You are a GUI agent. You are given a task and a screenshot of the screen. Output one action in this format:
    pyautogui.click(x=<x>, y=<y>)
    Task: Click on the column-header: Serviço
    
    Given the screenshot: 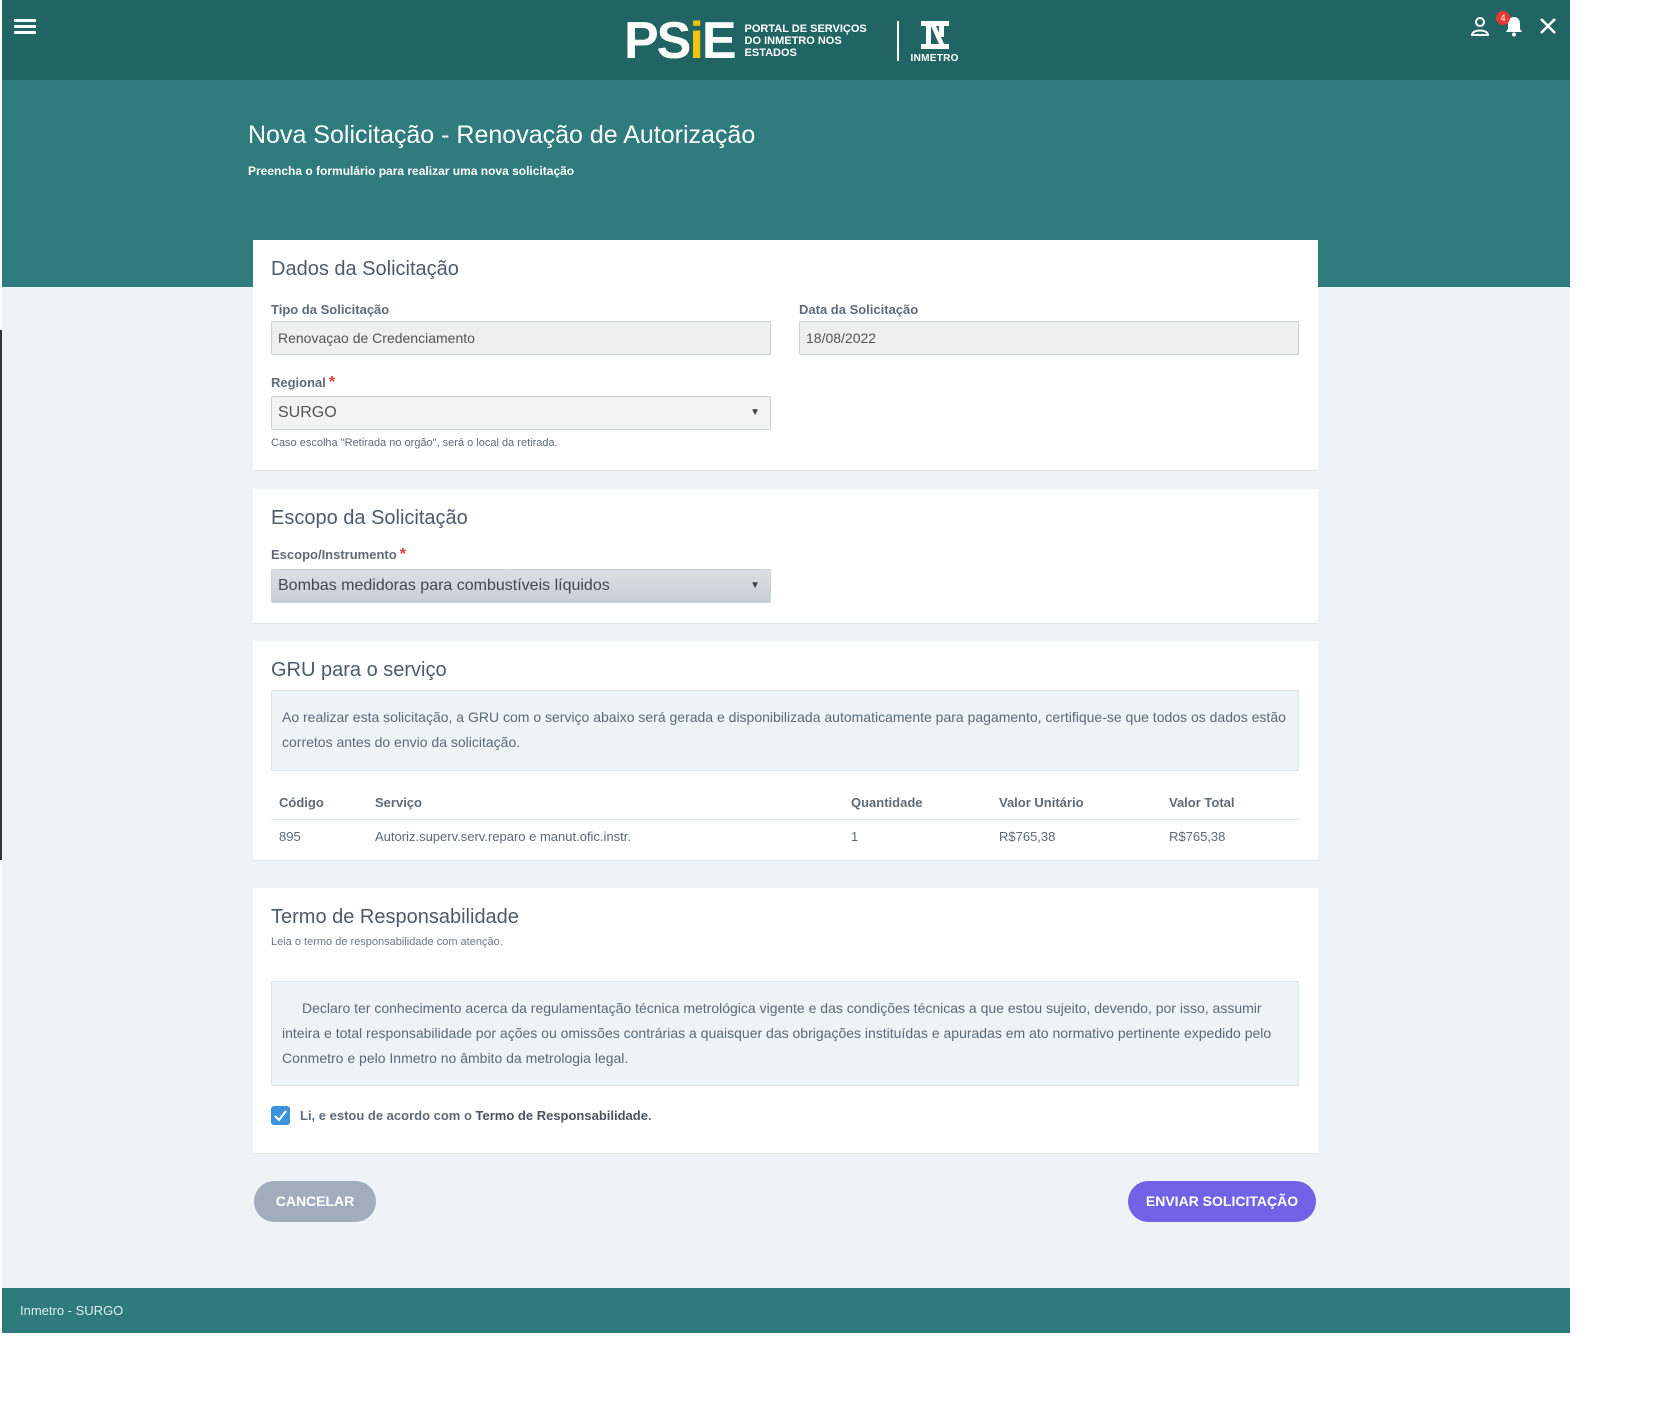 What is the action you would take?
    pyautogui.click(x=605, y=803)
    